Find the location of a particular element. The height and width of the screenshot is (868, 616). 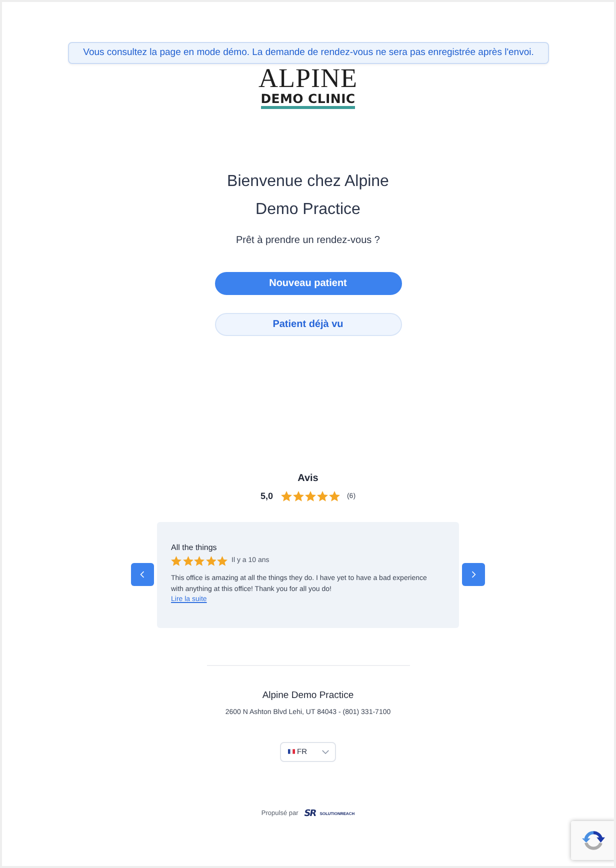

average-rating: 5,0 is located at coordinates (266, 496).